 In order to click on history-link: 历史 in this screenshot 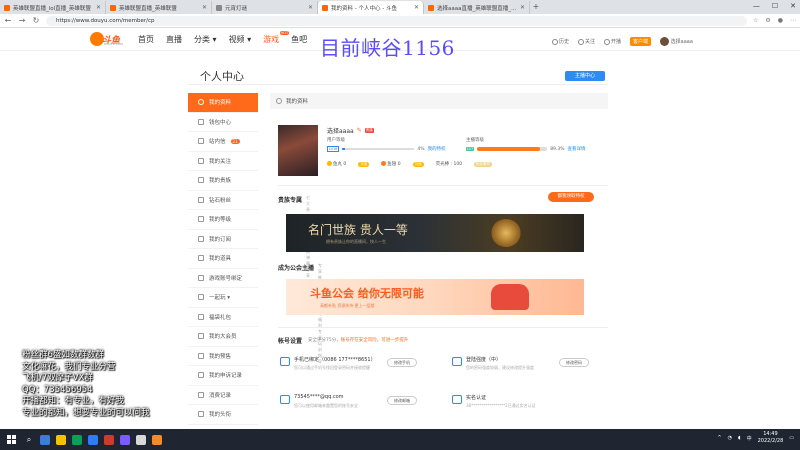, I will do `click(560, 41)`.